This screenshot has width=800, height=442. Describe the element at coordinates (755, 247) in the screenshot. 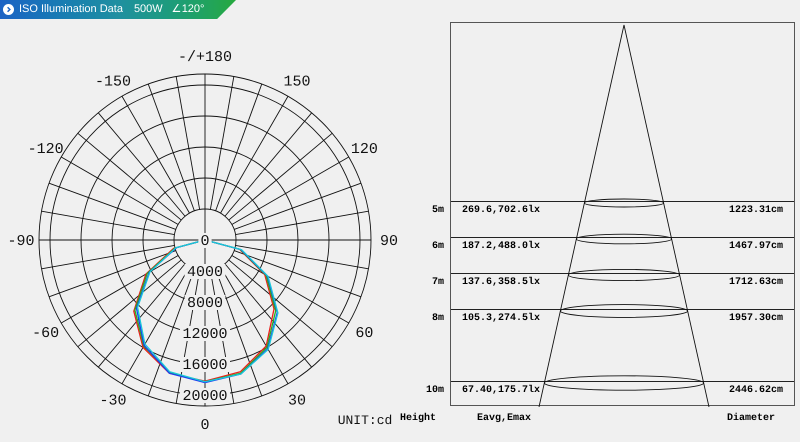

I see `diameter-value: 1467.97cm` at that location.